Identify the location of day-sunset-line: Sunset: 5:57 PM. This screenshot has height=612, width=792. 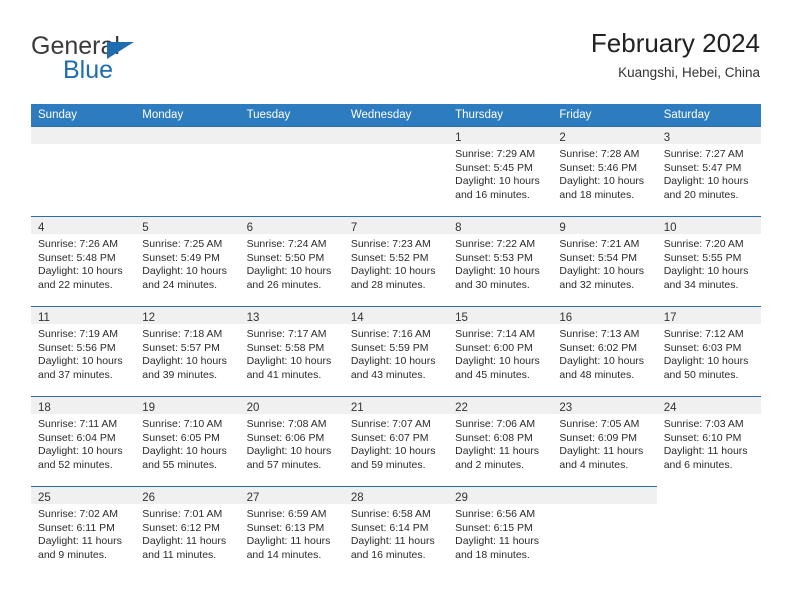
(181, 347).